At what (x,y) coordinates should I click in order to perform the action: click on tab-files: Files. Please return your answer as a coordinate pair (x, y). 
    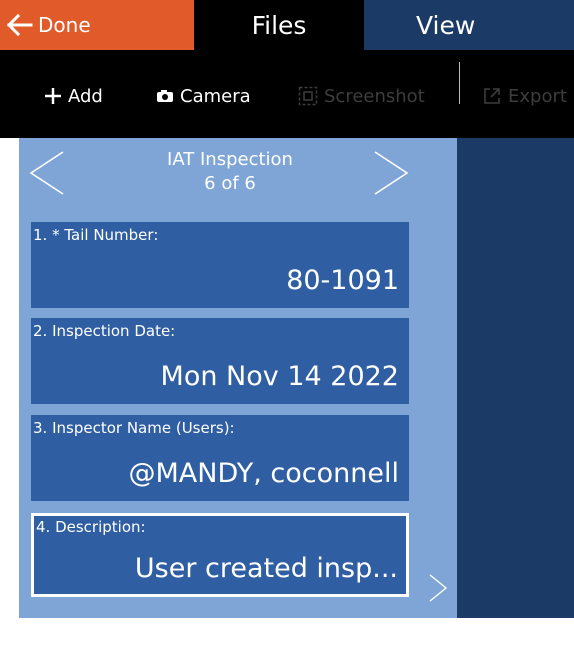
    Looking at the image, I should click on (279, 25).